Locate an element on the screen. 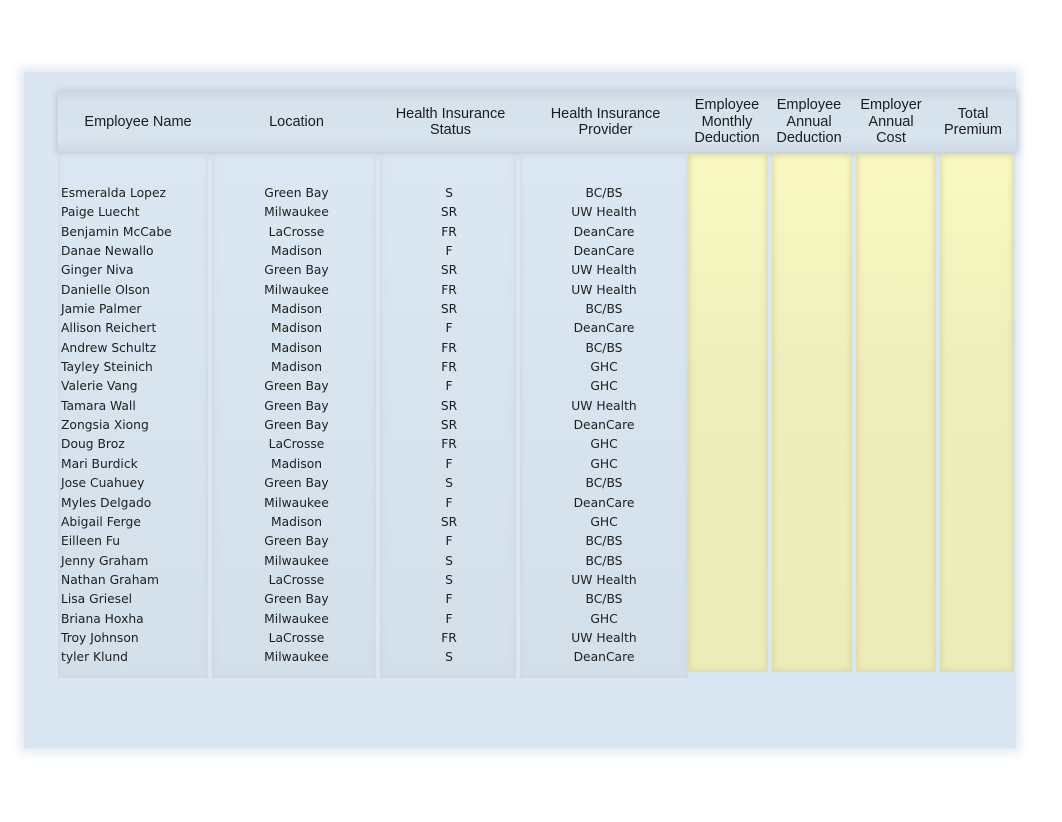 Image resolution: width=1062 pixels, height=822 pixels. header-employee-annual-deduction: Employee Annual Deduction is located at coordinates (809, 122).